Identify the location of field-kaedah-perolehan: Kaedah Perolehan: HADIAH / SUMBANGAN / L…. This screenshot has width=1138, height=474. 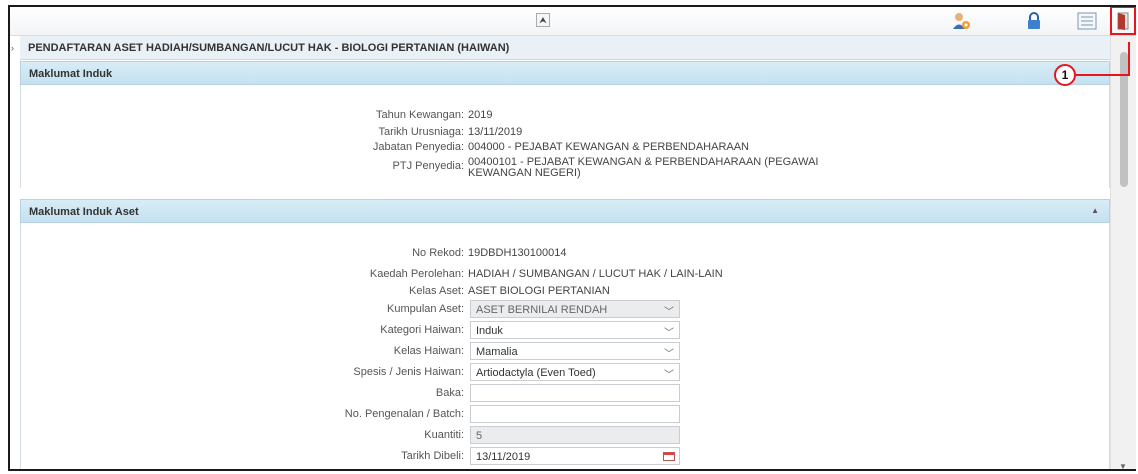
(546, 274).